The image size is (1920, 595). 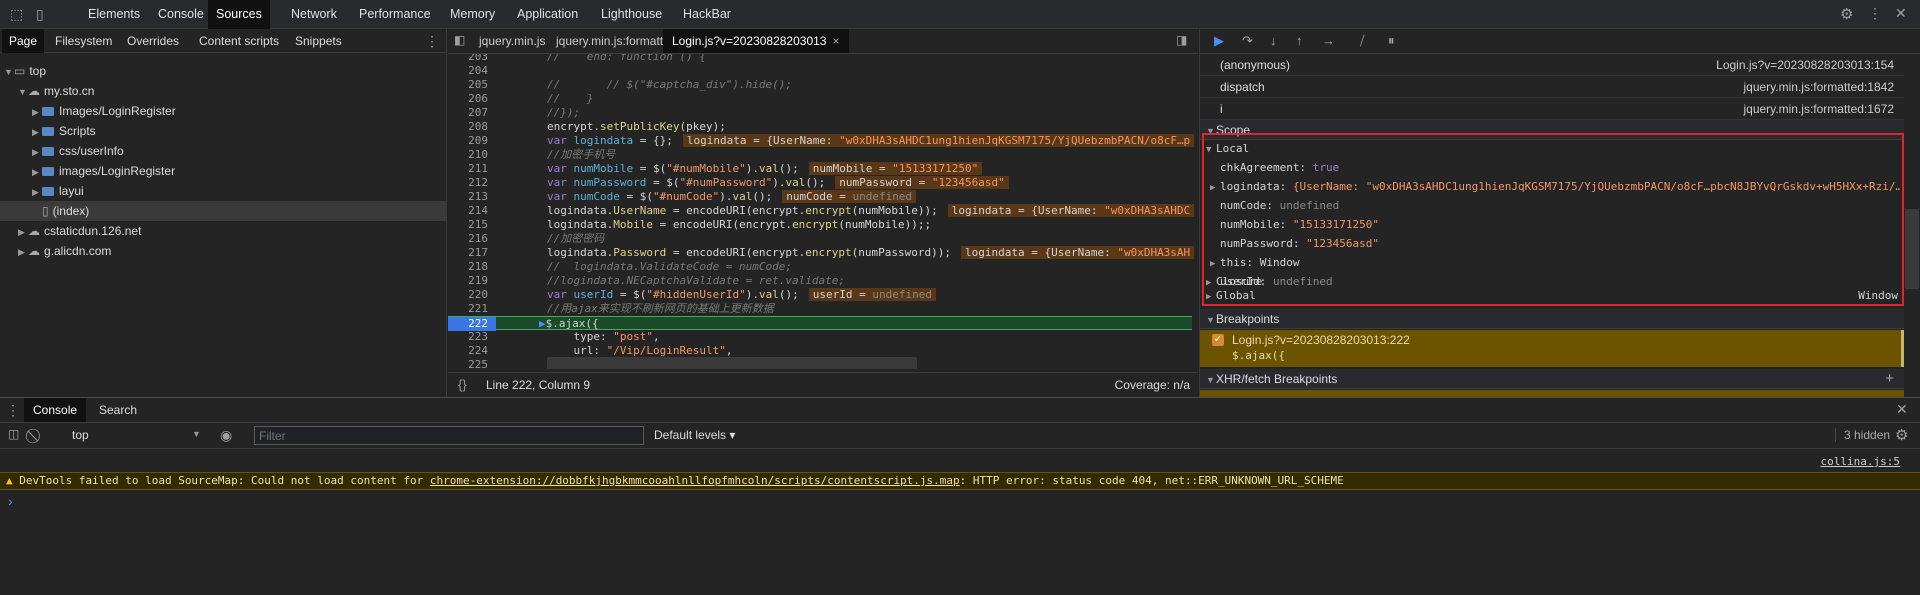 I want to click on tab-sources: Sources, so click(x=239, y=14).